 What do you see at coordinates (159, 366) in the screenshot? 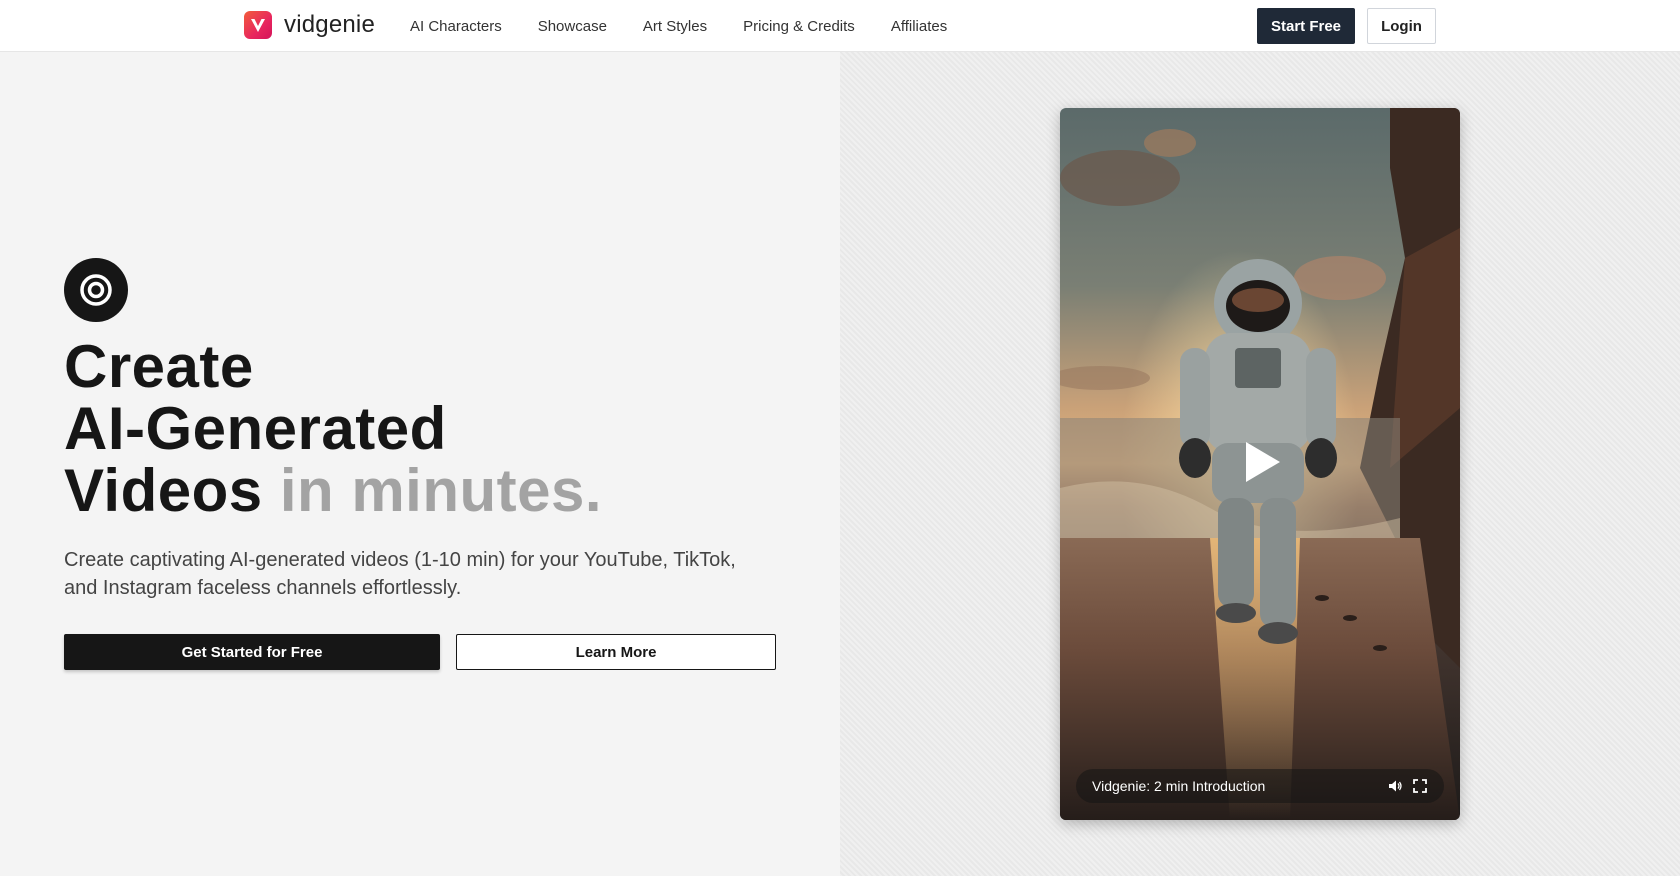
I see `headline-line-1: Create` at bounding box center [159, 366].